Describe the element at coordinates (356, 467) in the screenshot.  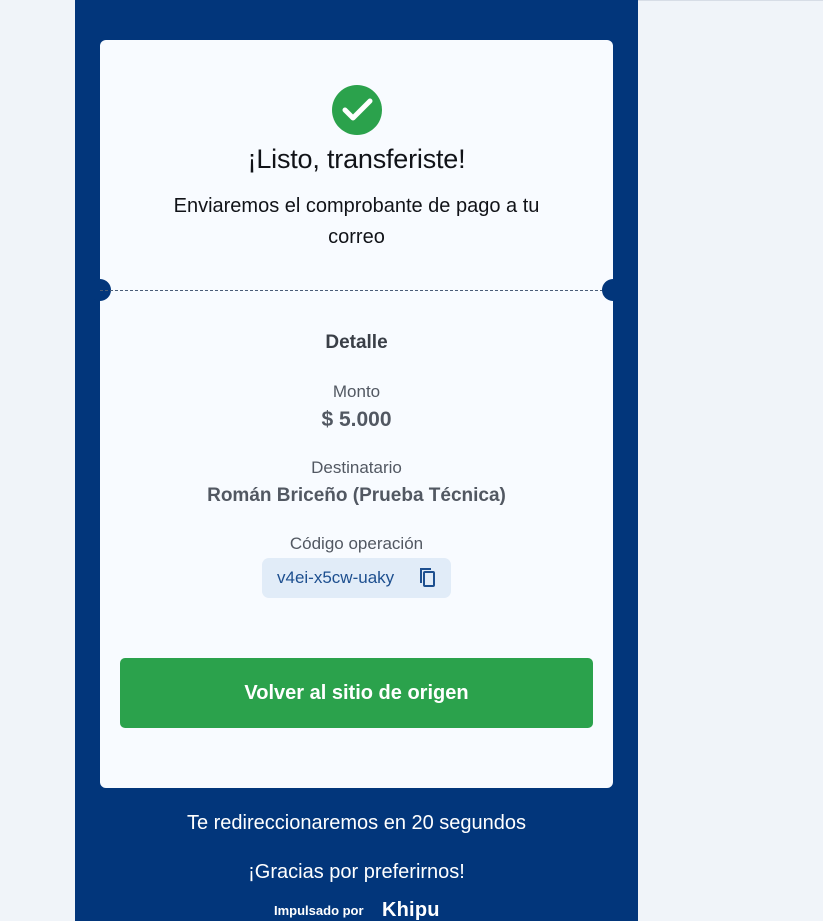
I see `recipient-label: Destinatario` at that location.